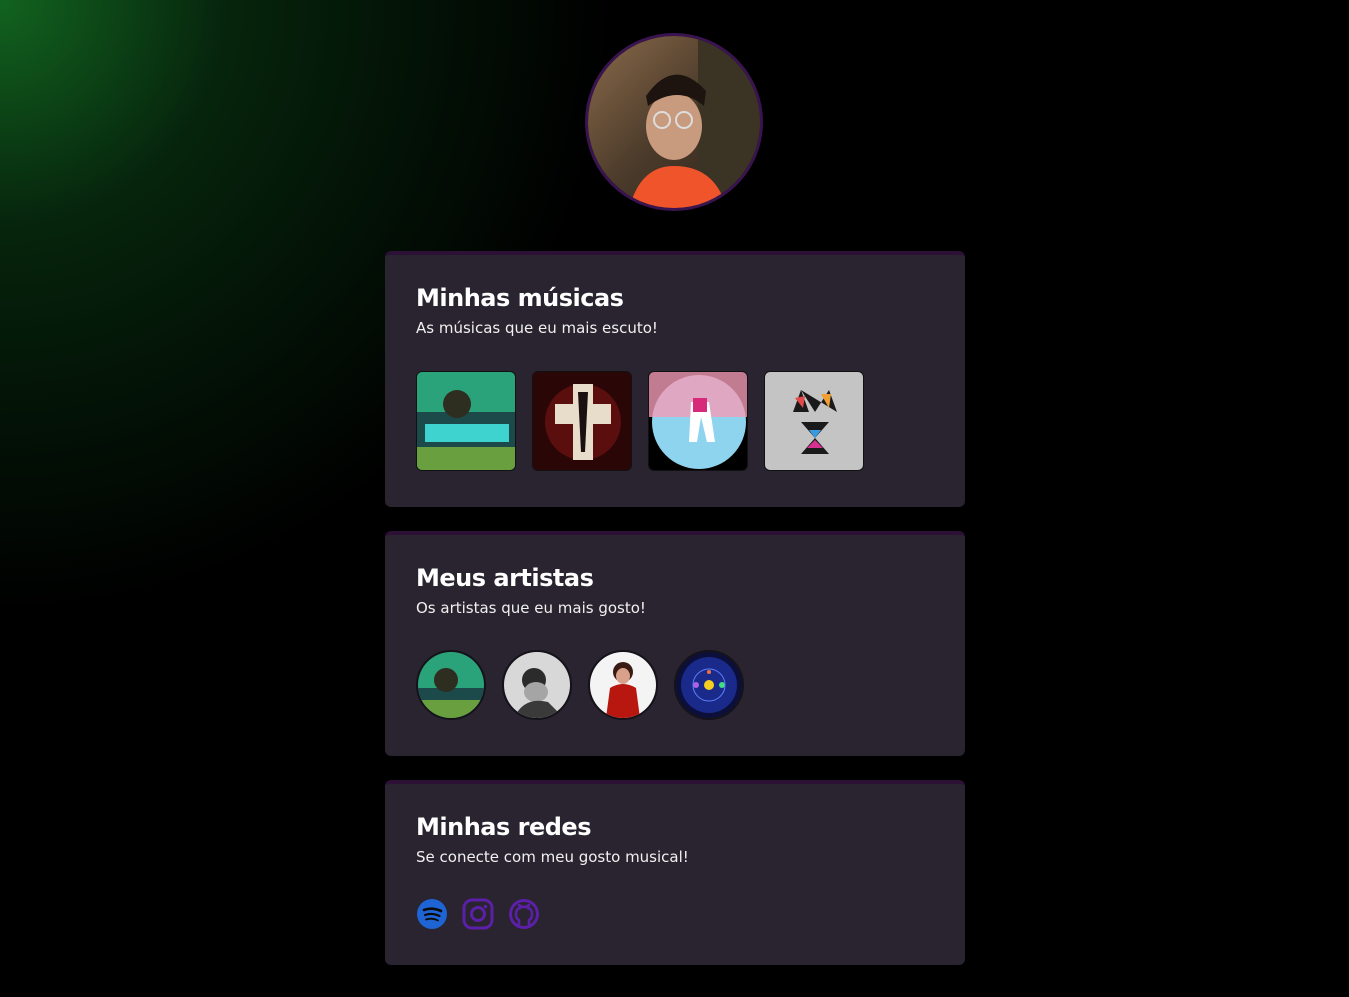 This screenshot has height=997, width=1349. I want to click on spotify-icon, so click(432, 914).